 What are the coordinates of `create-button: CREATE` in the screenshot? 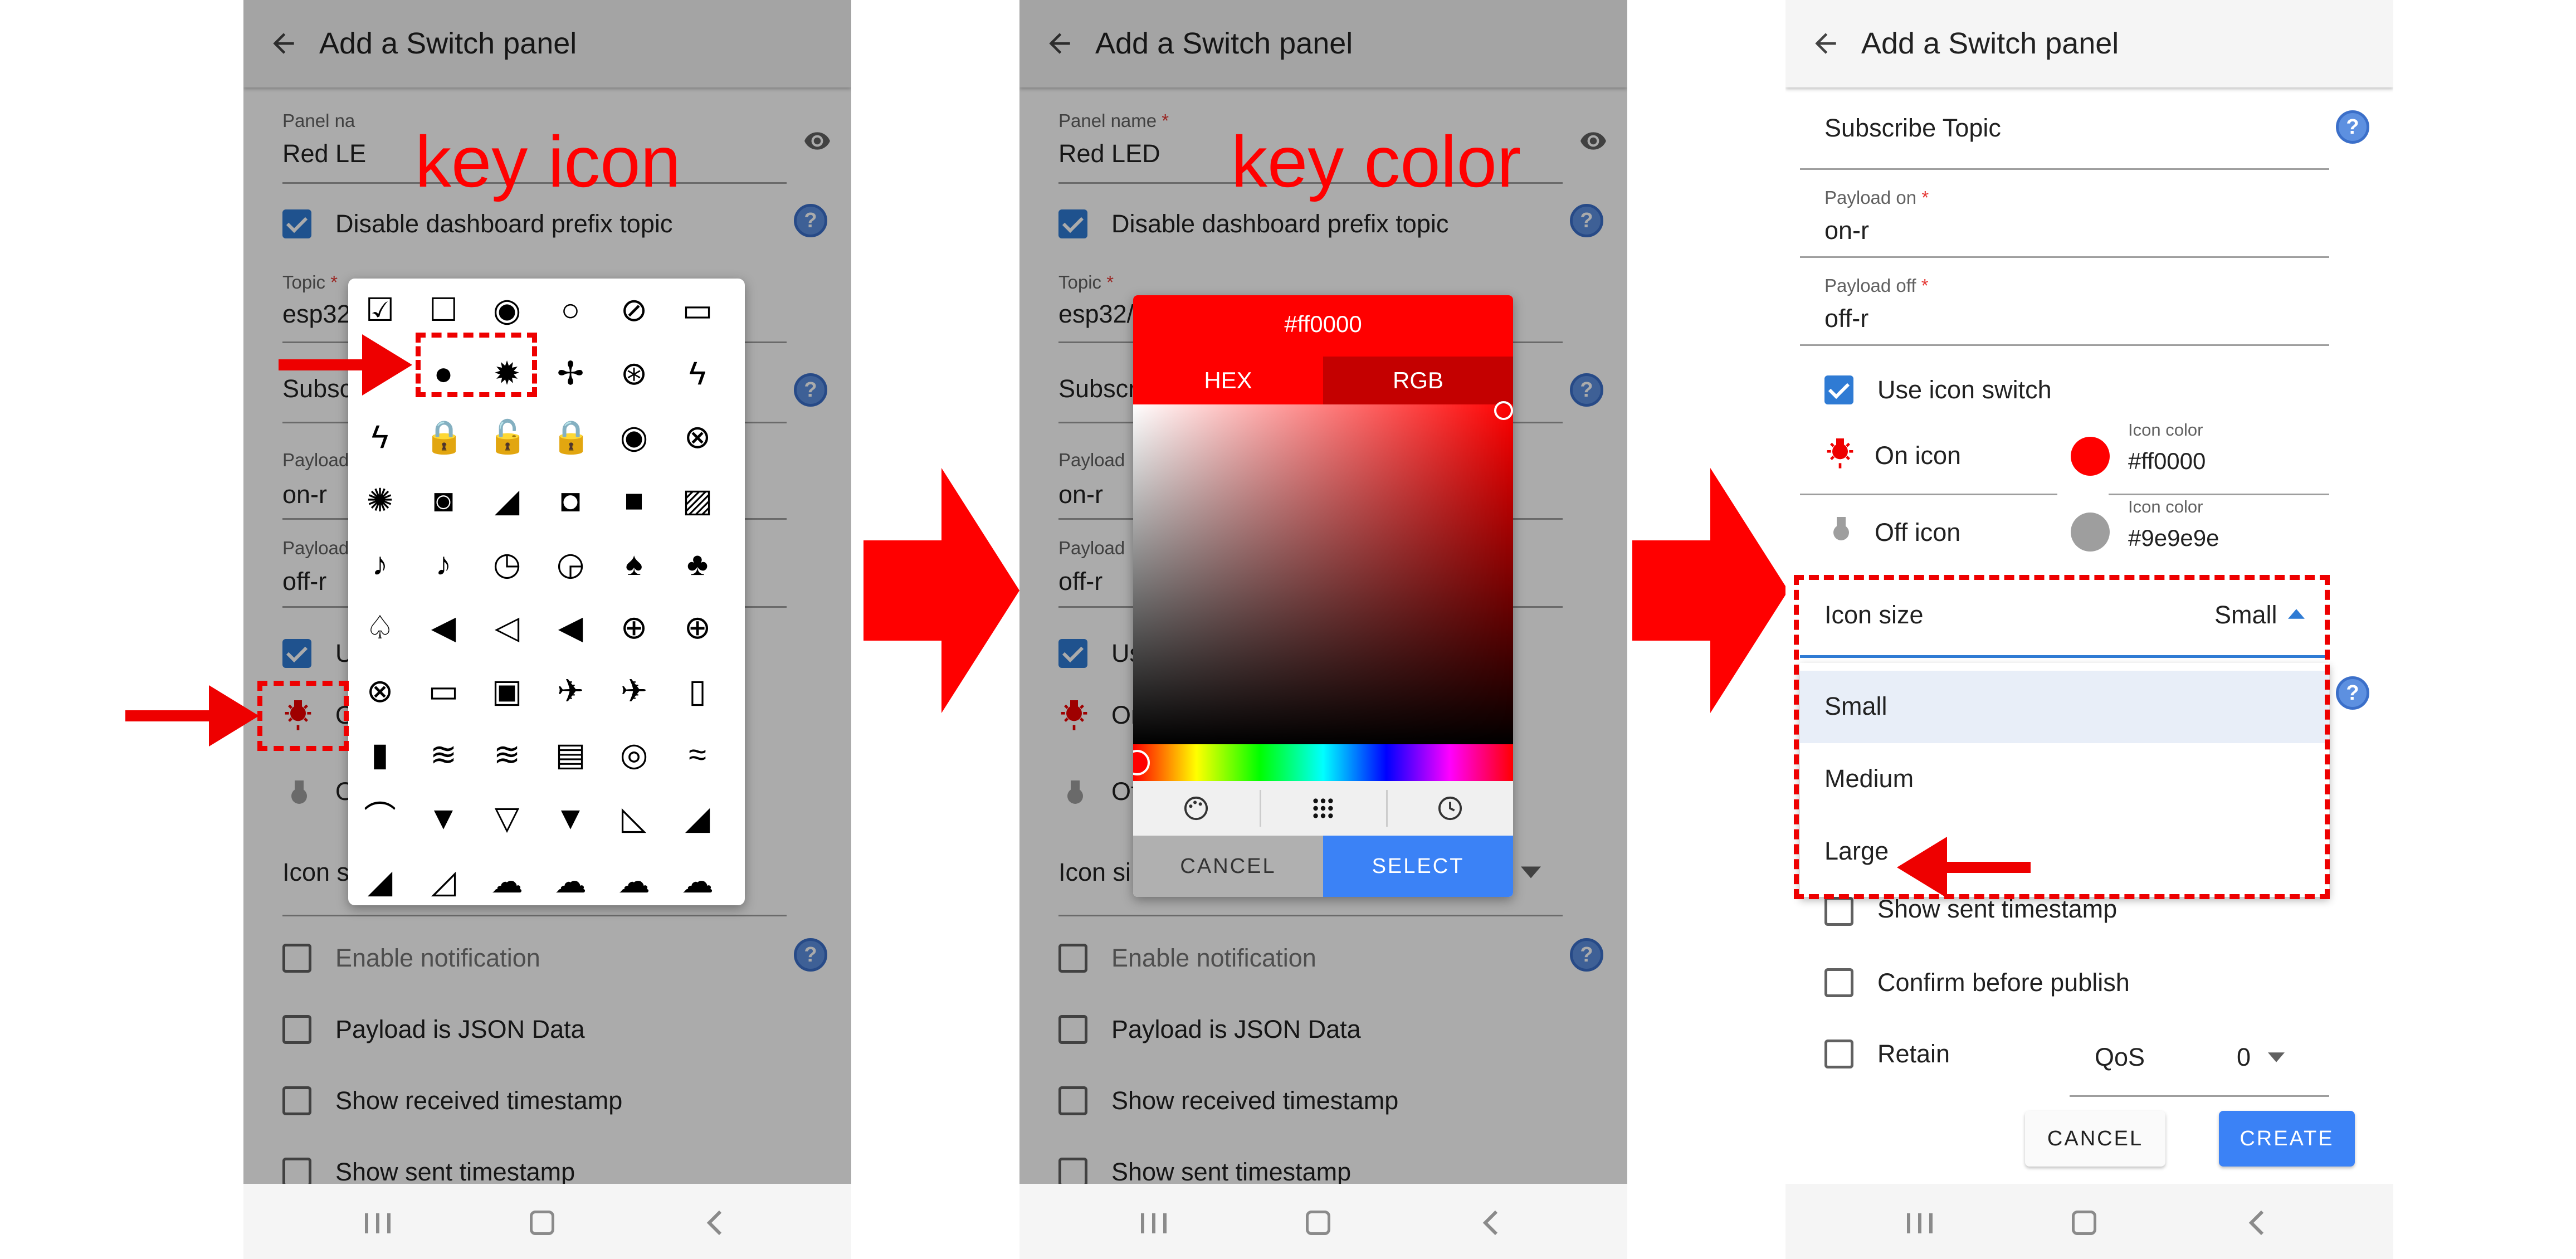 It's located at (2287, 1139).